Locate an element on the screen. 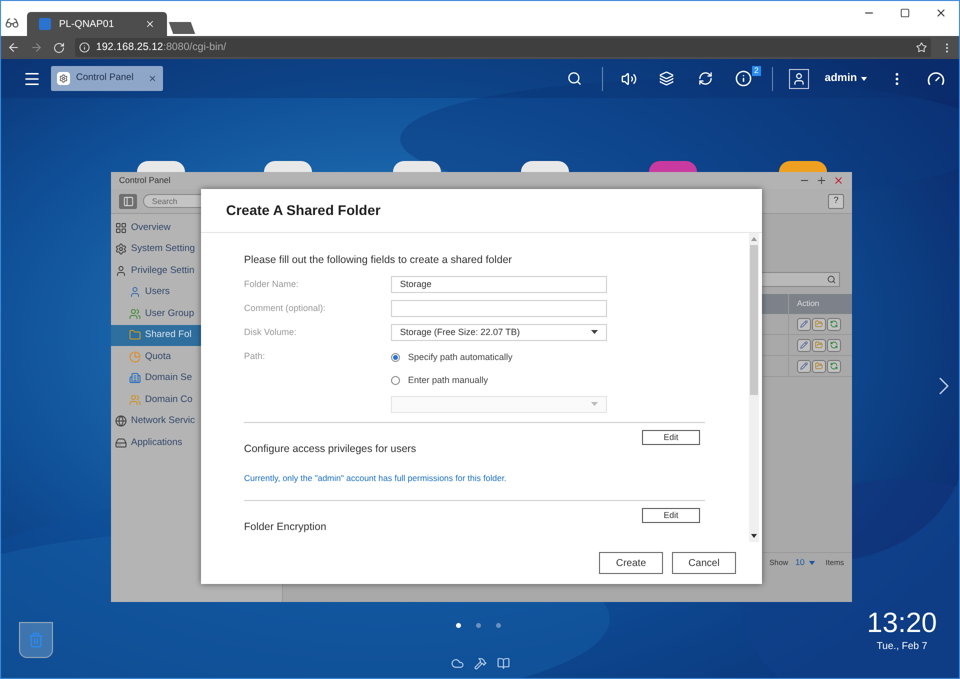  column-header: Action is located at coordinates (820, 304).